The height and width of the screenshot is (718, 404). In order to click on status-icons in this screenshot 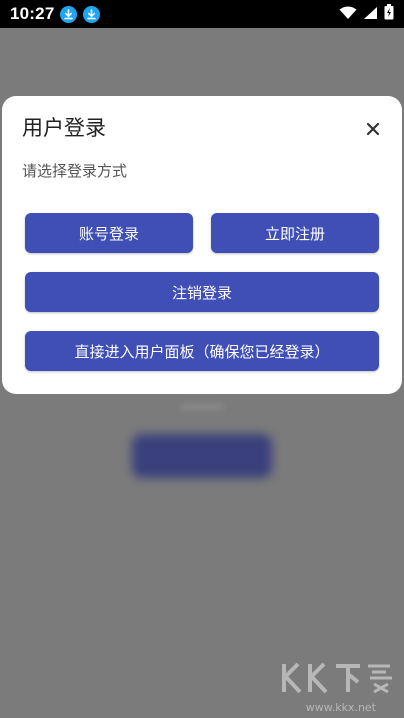, I will do `click(366, 14)`.